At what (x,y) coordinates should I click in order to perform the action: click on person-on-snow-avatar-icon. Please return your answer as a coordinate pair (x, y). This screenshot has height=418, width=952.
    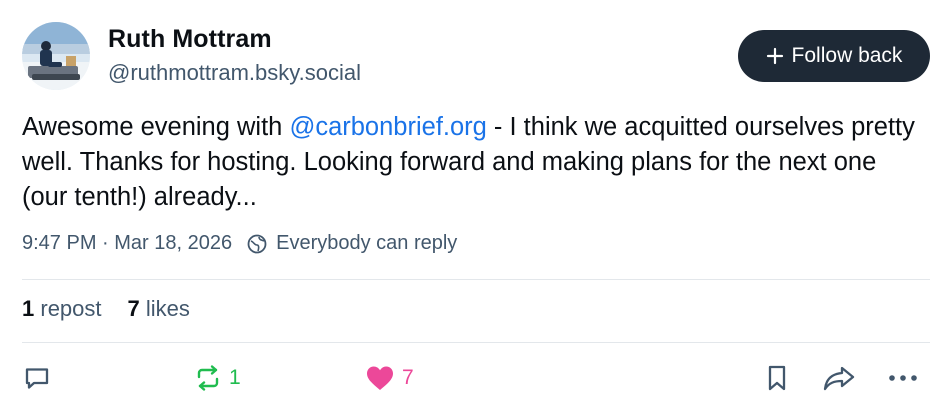
    Looking at the image, I should click on (56, 56).